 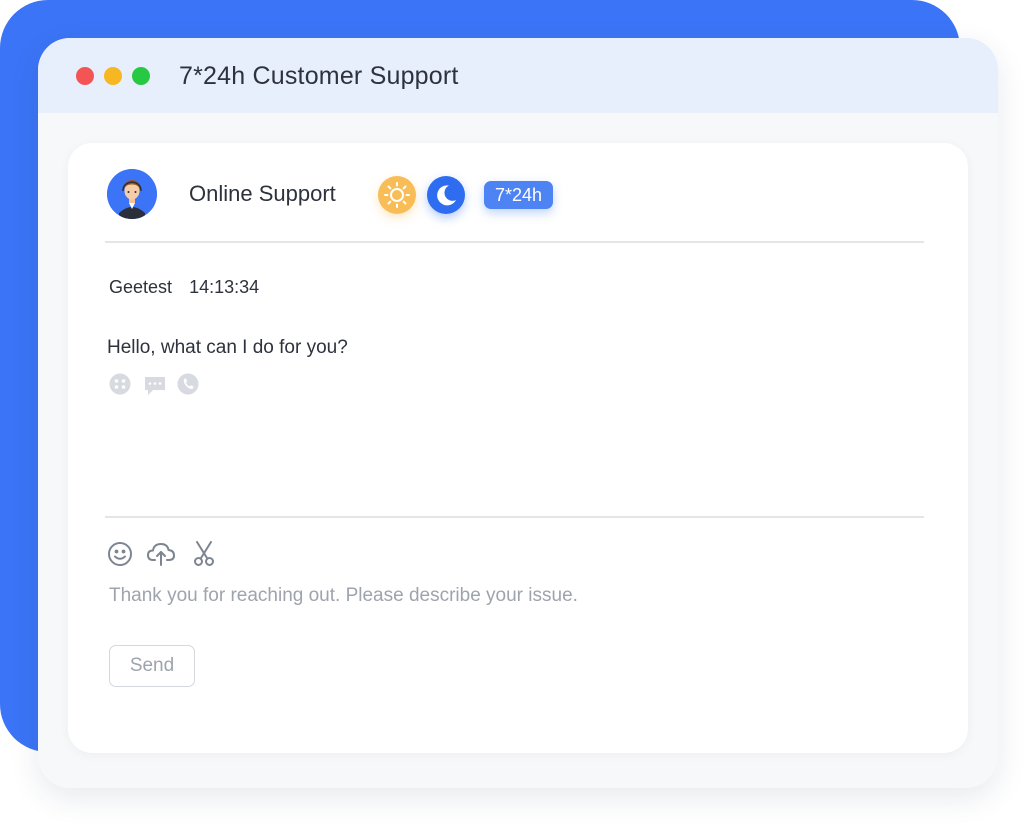 I want to click on maximize-window-button, so click(x=141, y=76).